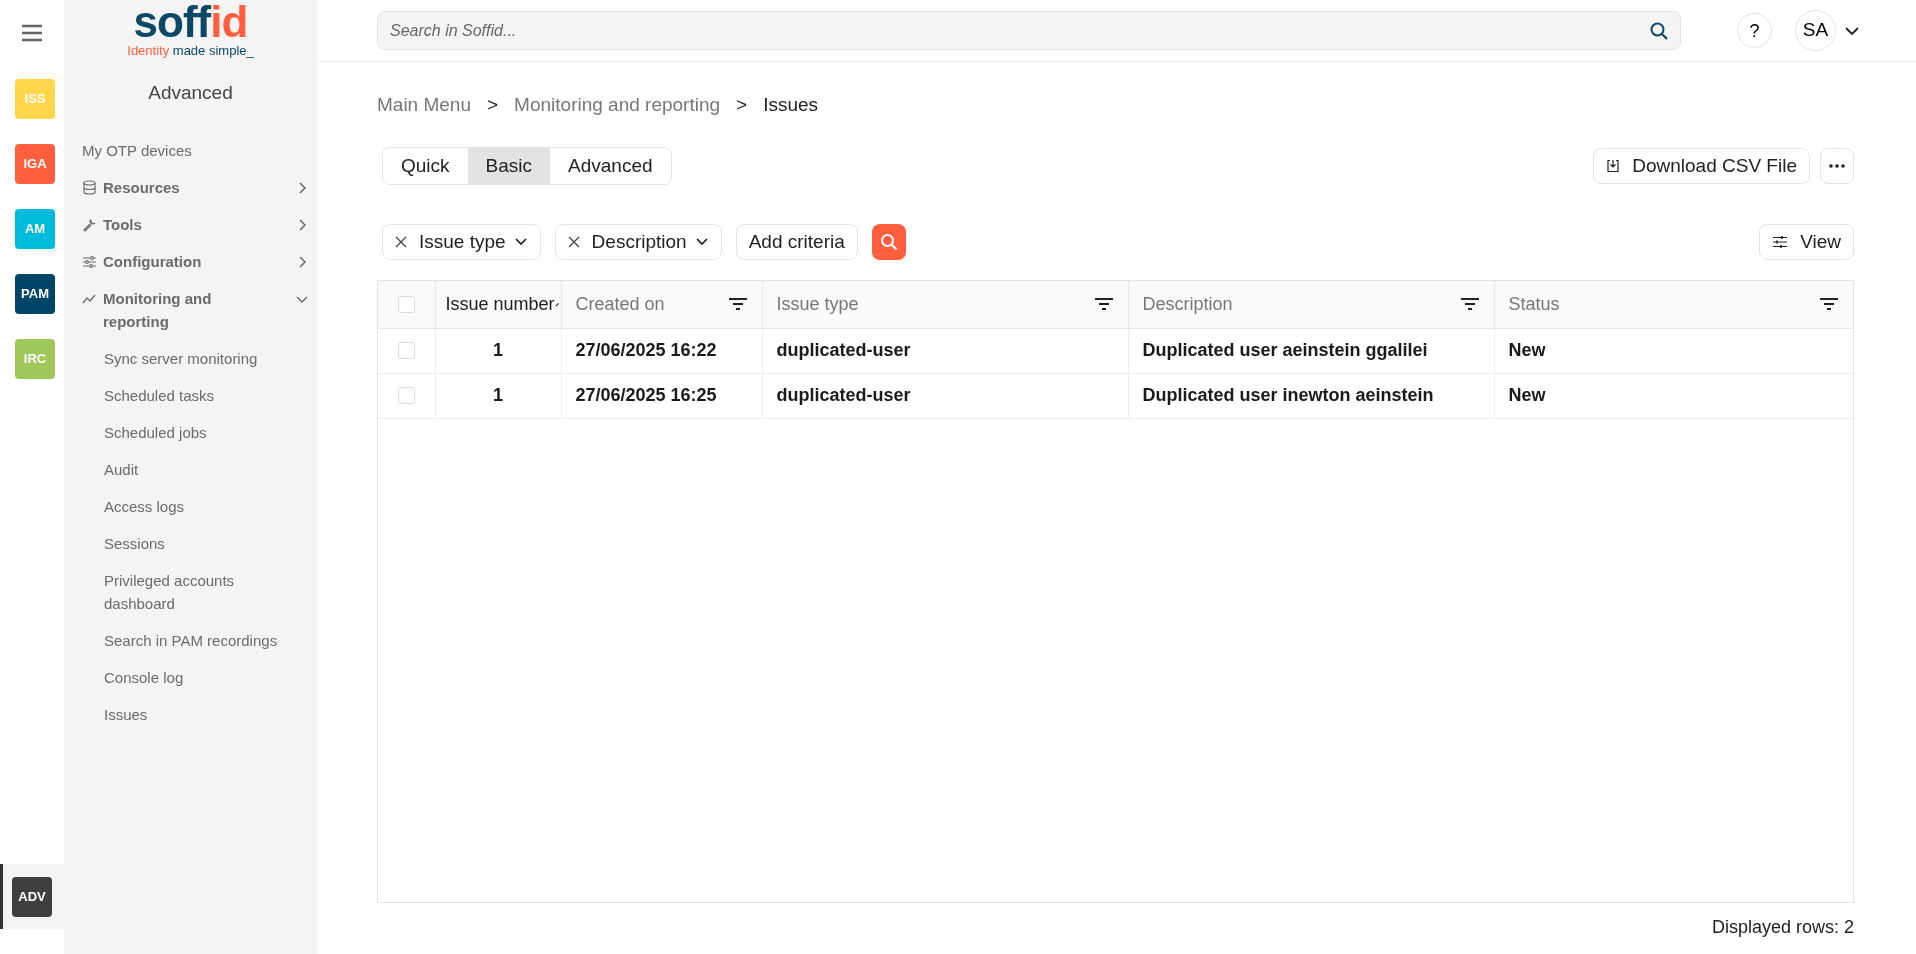 Image resolution: width=1916 pixels, height=954 pixels. Describe the element at coordinates (89, 224) in the screenshot. I see `wrench-icon` at that location.